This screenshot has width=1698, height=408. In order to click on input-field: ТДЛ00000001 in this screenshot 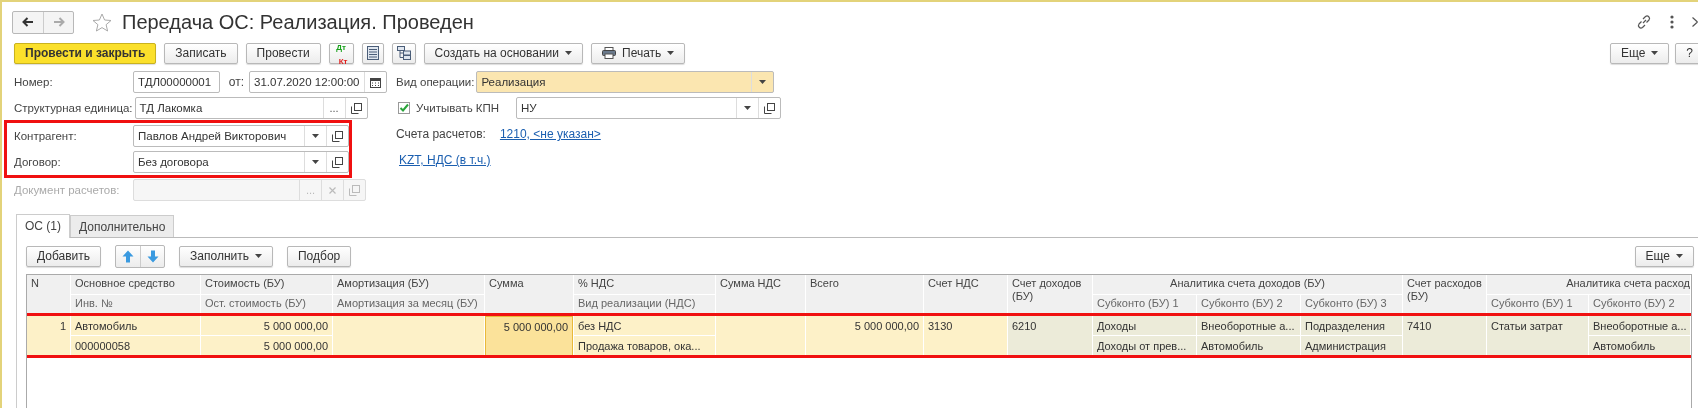, I will do `click(176, 82)`.